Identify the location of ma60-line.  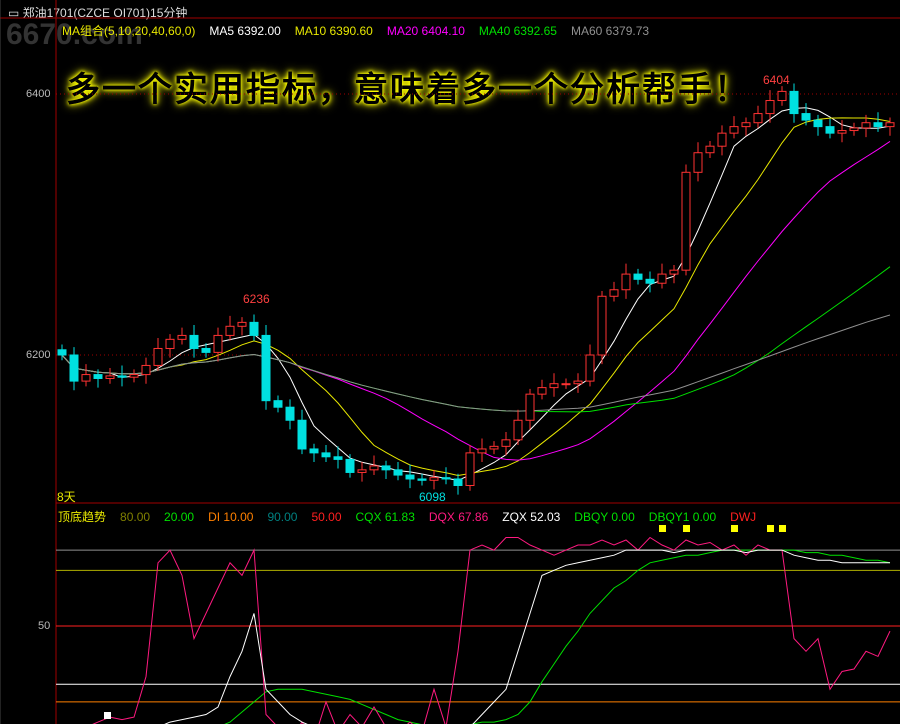
(476, 363).